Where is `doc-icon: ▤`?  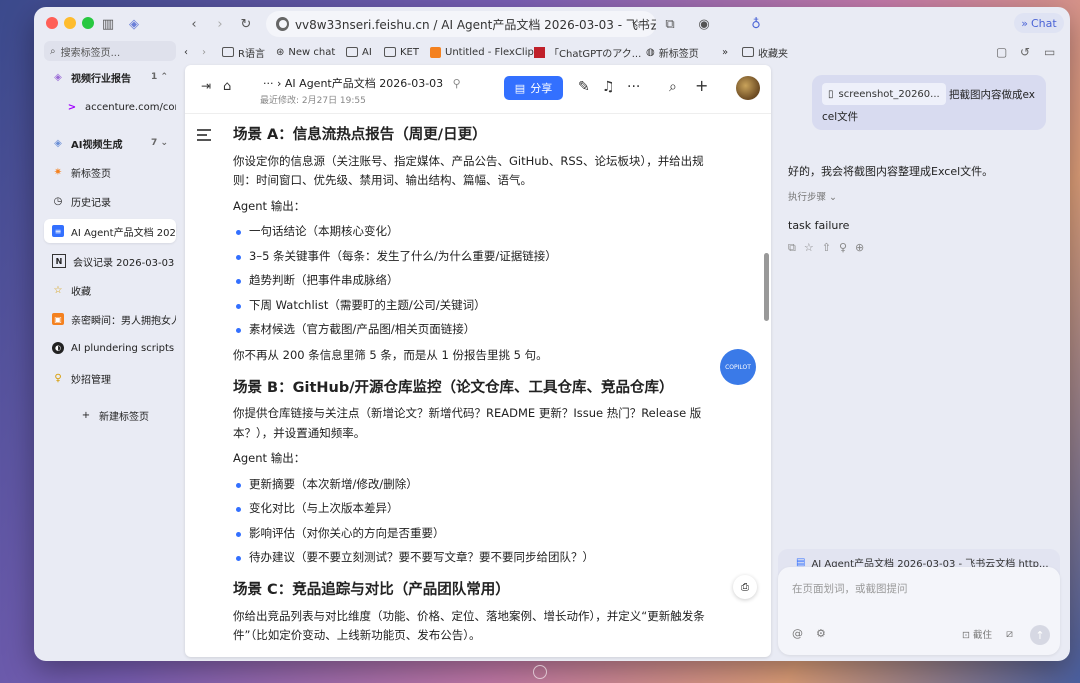
doc-icon: ▤ is located at coordinates (801, 562).